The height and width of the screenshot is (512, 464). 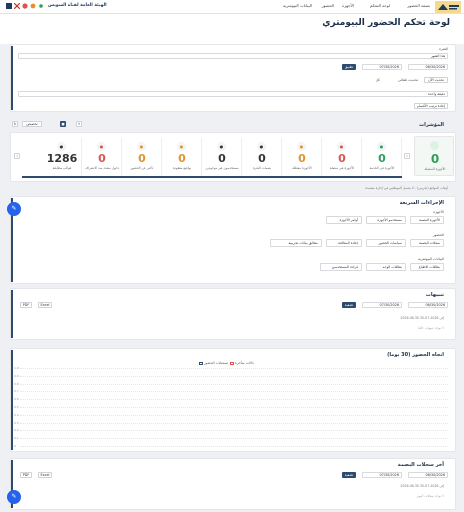 What do you see at coordinates (431, 106) in the screenshot?
I see `reorder-sections-button: إعادة ترتيب الأقسام` at bounding box center [431, 106].